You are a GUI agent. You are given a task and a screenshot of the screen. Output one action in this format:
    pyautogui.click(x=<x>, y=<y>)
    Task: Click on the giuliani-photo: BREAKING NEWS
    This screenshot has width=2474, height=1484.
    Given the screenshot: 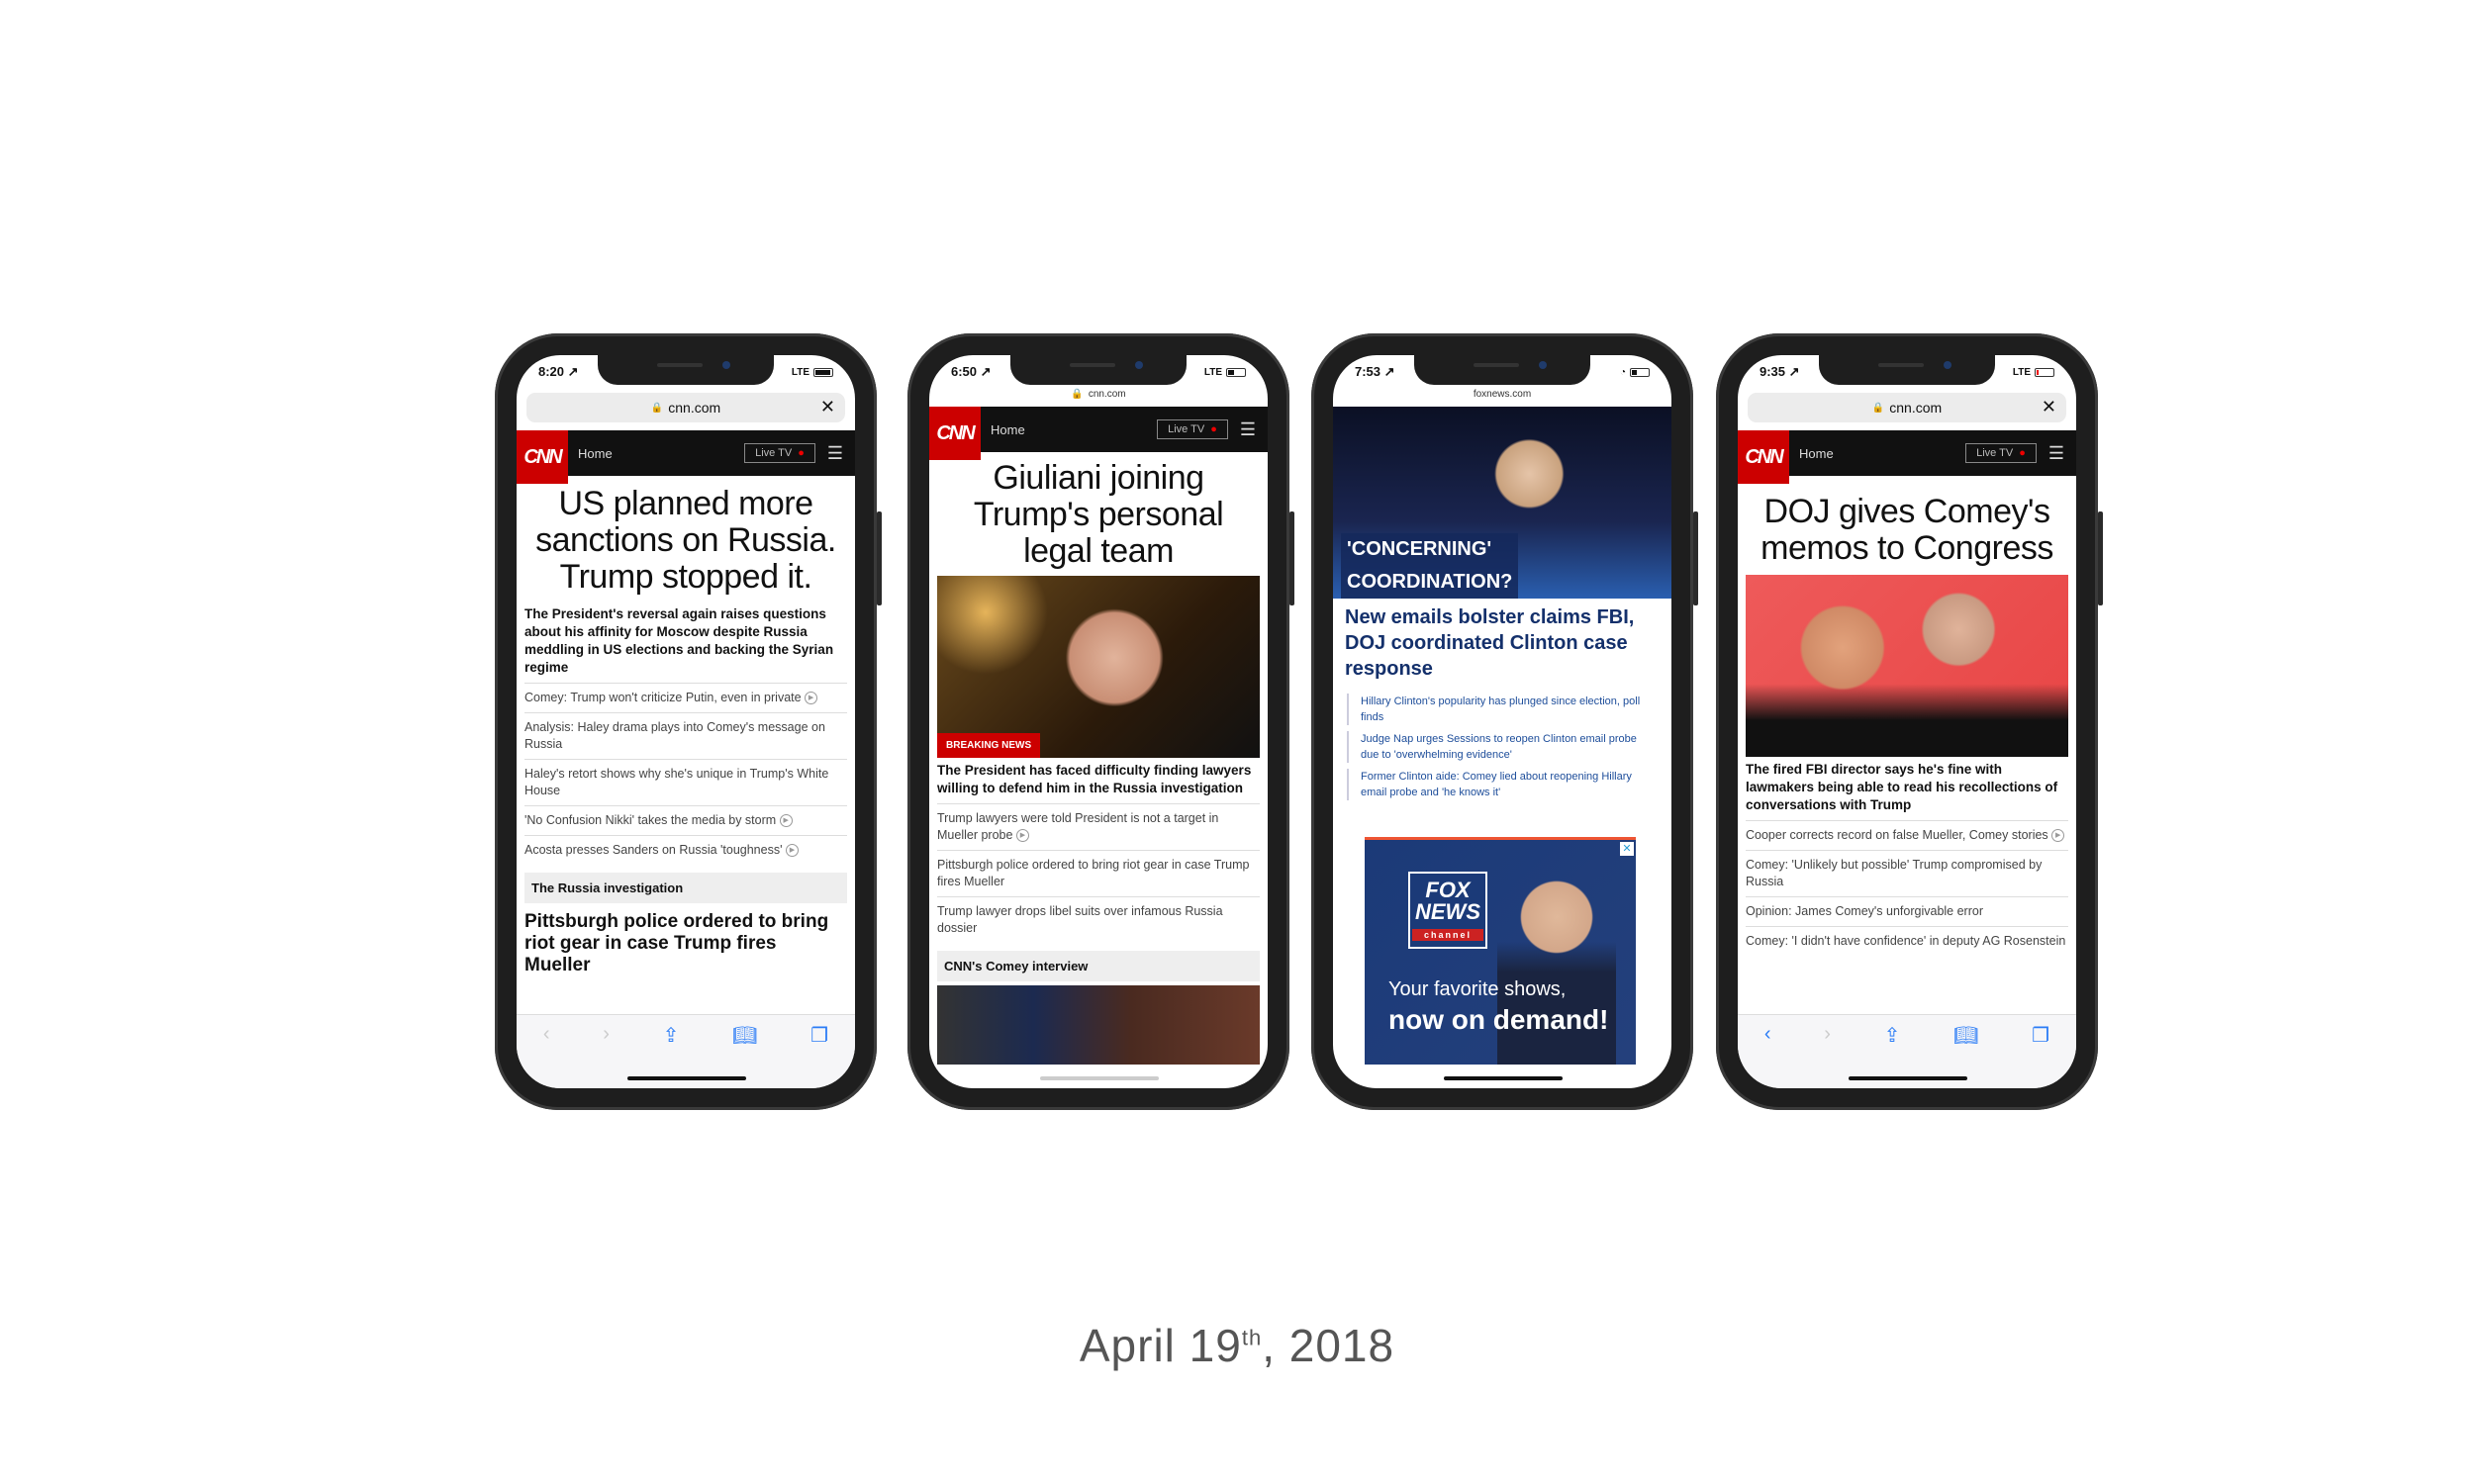 What is the action you would take?
    pyautogui.click(x=1098, y=667)
    